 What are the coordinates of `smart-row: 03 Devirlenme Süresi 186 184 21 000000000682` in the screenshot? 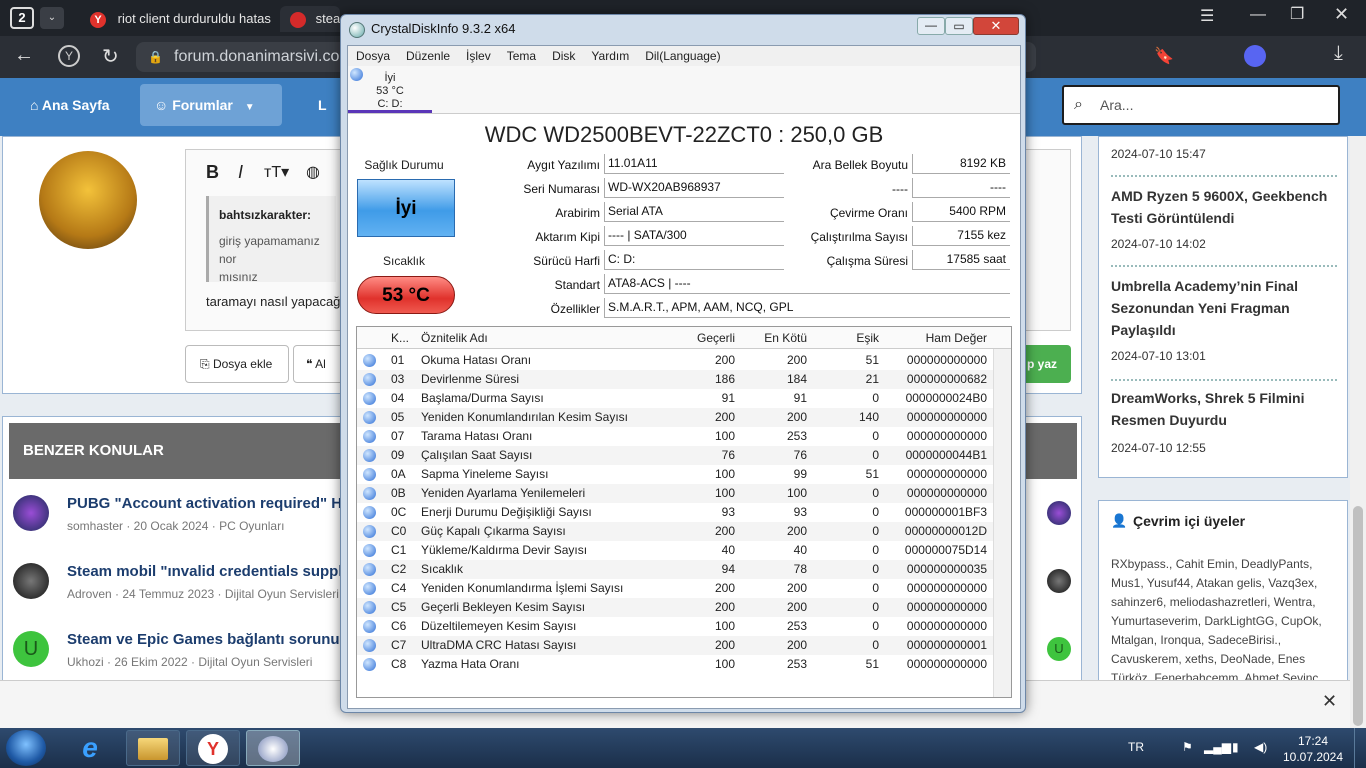 It's located at (675, 379).